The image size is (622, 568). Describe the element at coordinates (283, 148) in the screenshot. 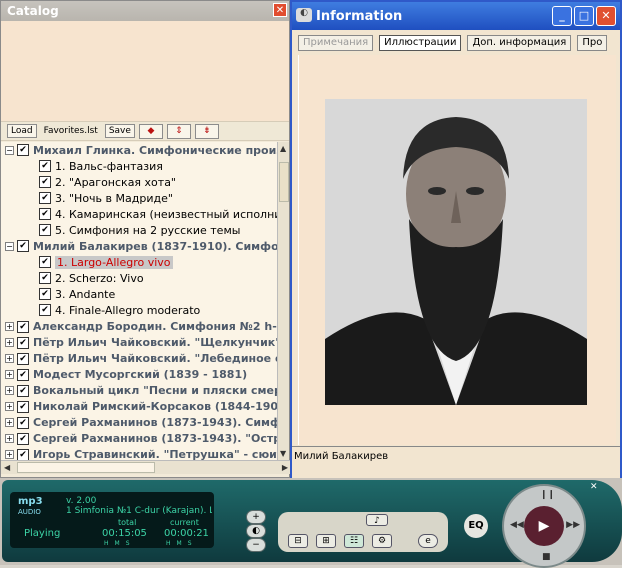

I see `scroll-up-icon: ▲` at that location.